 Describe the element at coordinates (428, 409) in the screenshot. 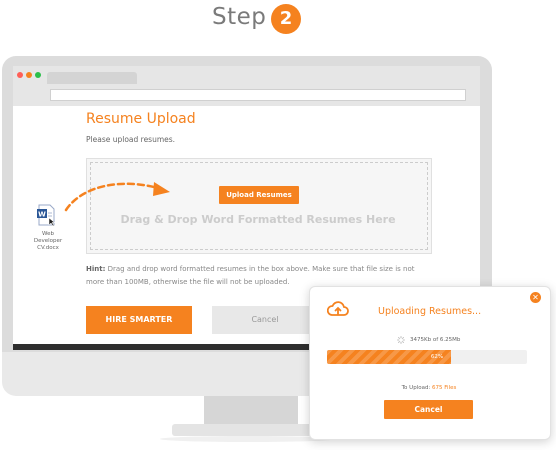

I see `dialog-cancel-button: Cancel` at that location.